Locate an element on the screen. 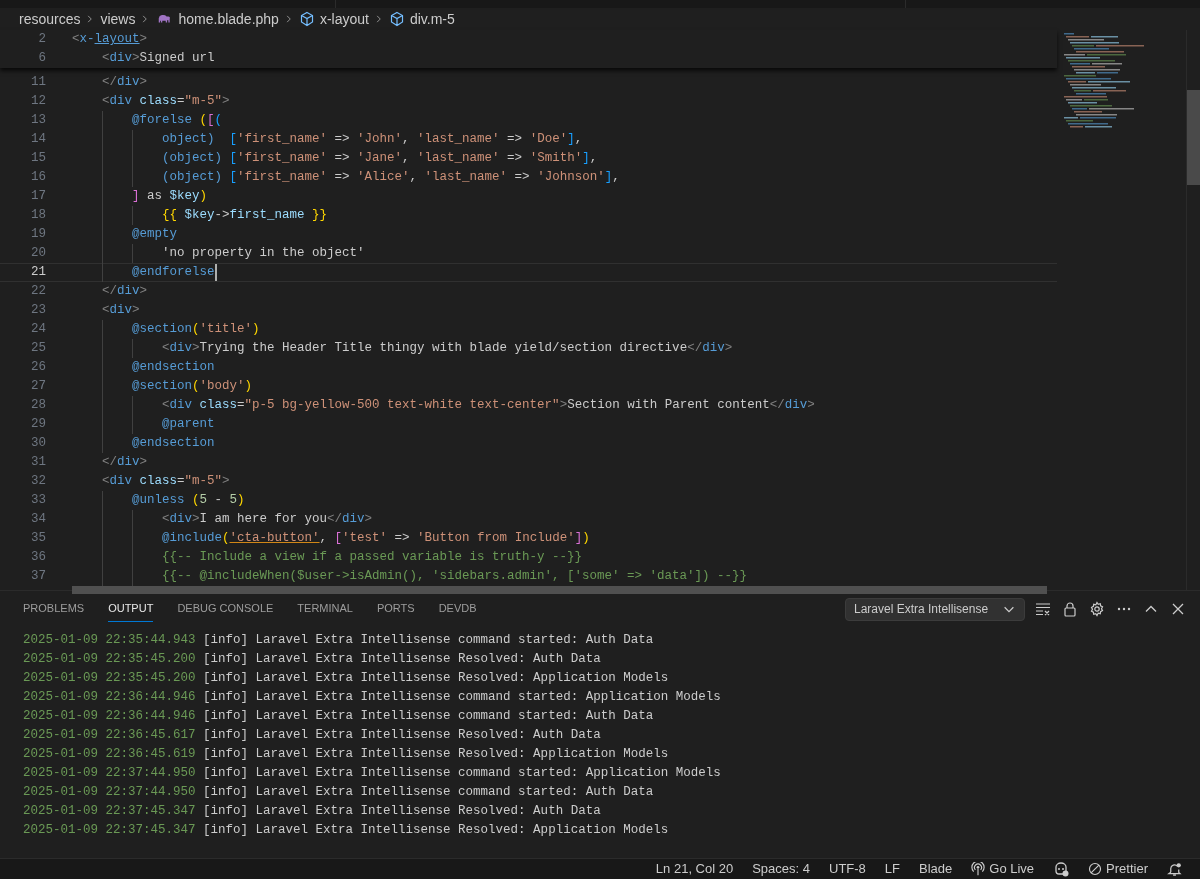 The image size is (1200, 879). line-number: 21 is located at coordinates (38, 273).